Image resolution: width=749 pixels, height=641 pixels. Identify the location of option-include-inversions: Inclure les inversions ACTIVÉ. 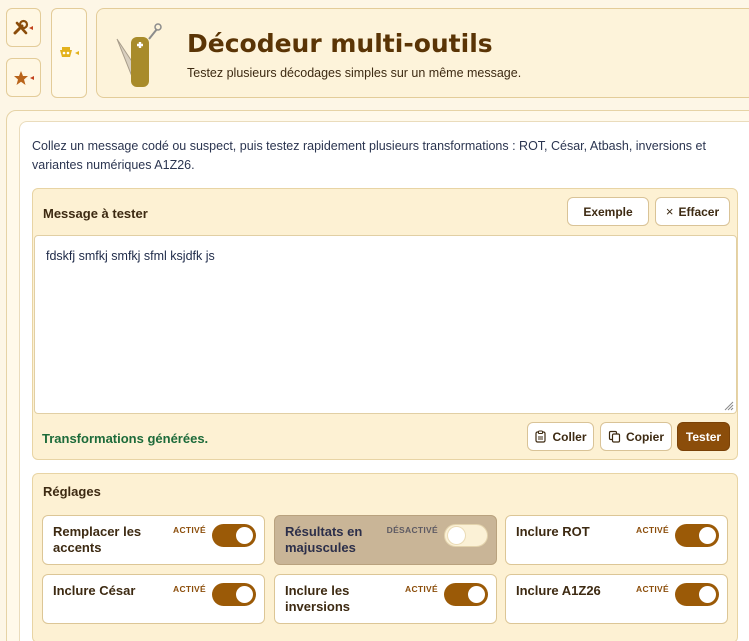
(385, 599).